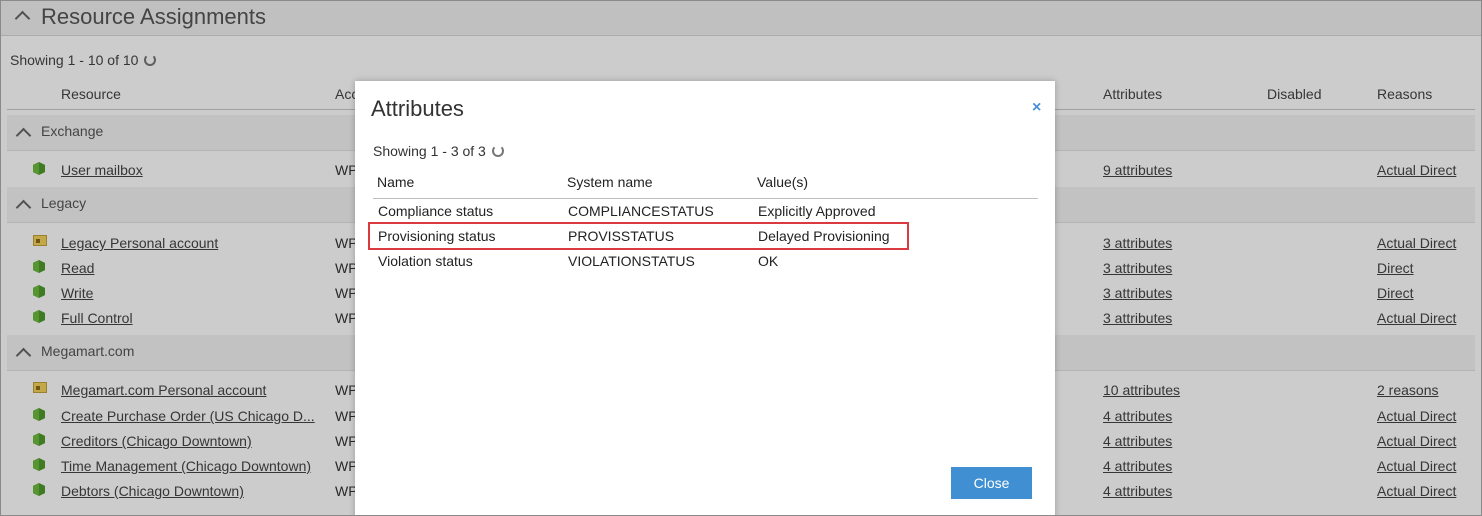 This screenshot has height=516, width=1482. I want to click on attribute-value: OK, so click(768, 261).